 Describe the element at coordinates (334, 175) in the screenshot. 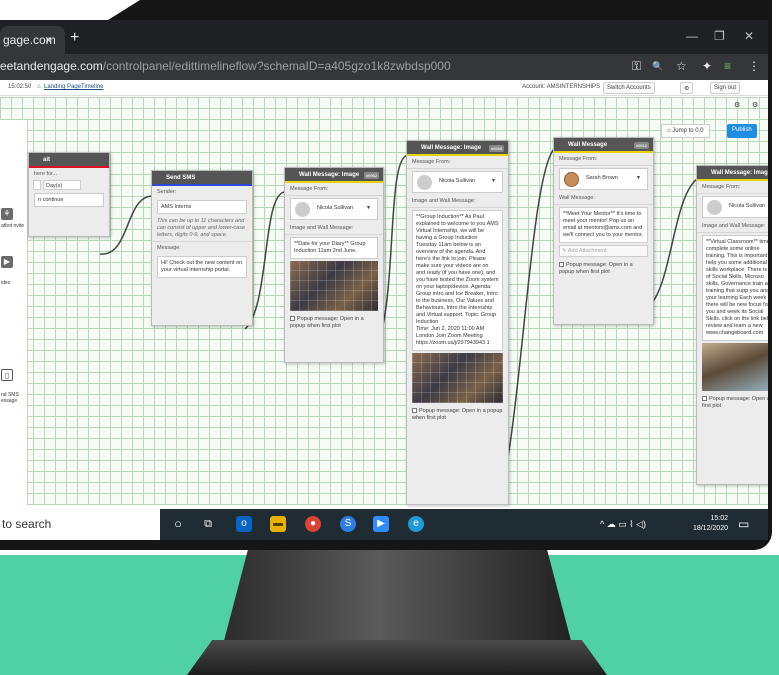

I see `node-title: Wall Message: Image #0062` at that location.